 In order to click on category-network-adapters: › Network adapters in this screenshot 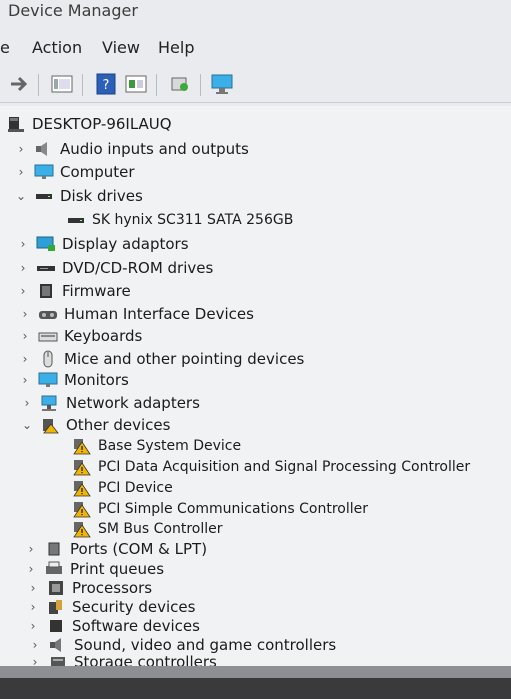, I will do `click(112, 403)`.